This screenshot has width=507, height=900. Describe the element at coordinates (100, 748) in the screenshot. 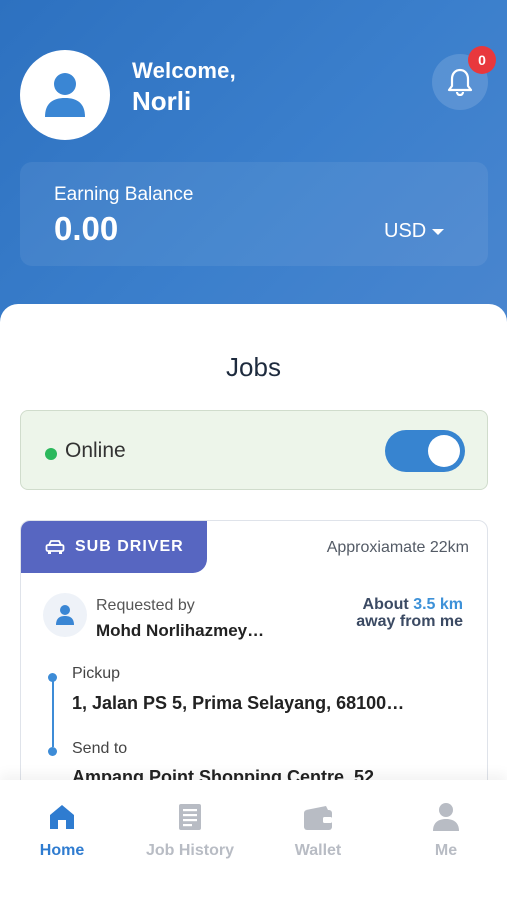

I see `send-to-label: Send to` at that location.